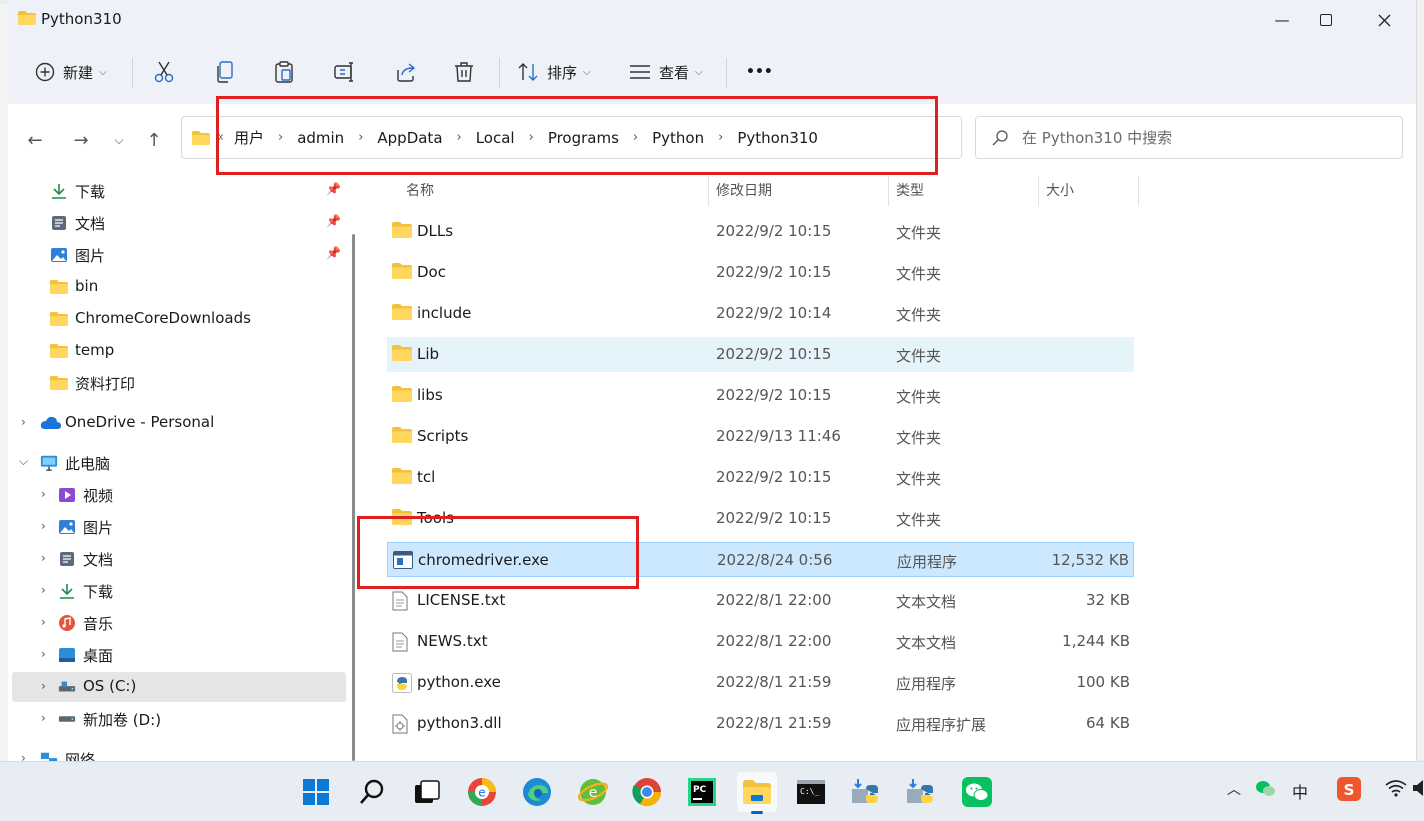 The height and width of the screenshot is (821, 1424). What do you see at coordinates (865, 792) in the screenshot?
I see `taskbar-app-python-installer` at bounding box center [865, 792].